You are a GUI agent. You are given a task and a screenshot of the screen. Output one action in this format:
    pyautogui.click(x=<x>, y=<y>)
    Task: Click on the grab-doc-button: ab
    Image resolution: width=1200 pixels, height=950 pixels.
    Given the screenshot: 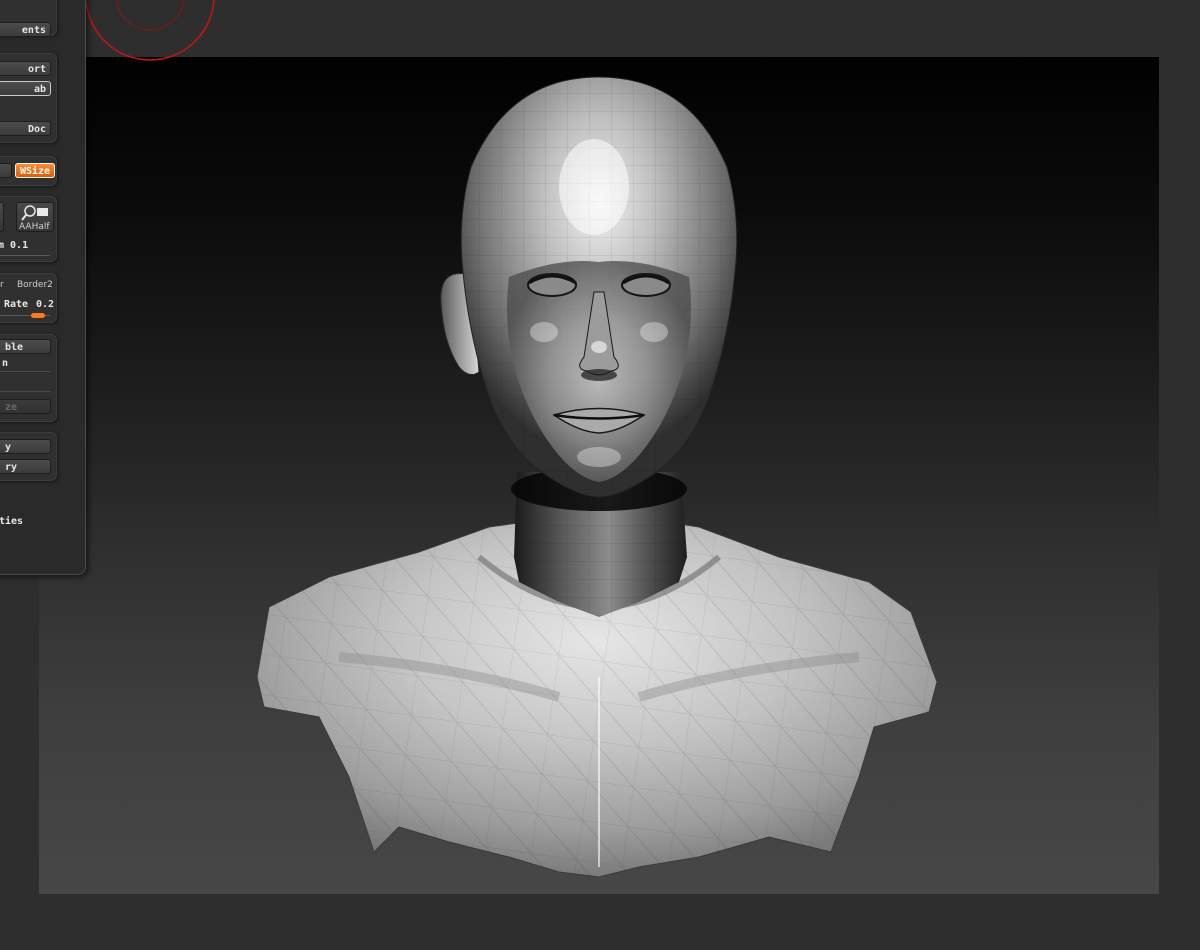 What is the action you would take?
    pyautogui.click(x=25, y=88)
    